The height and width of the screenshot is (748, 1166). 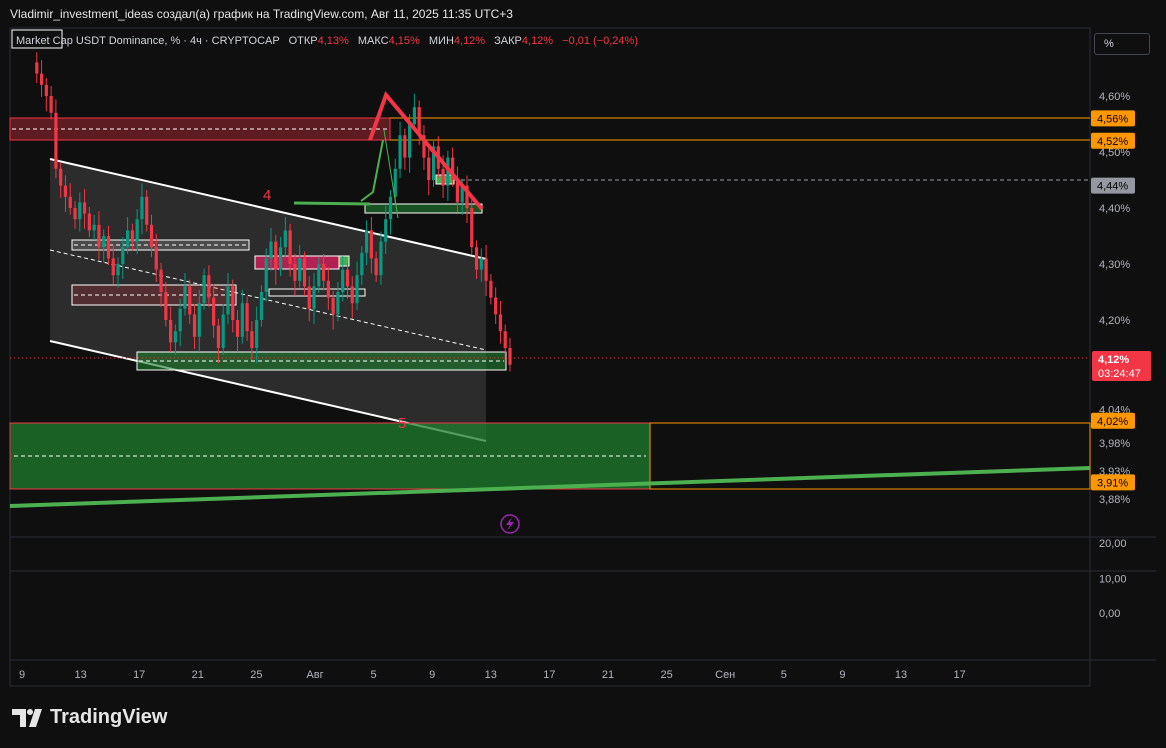 I want to click on price-tags: 4,56% 4,52% 4,44% 4,02% 3,91%, so click(x=1113, y=300).